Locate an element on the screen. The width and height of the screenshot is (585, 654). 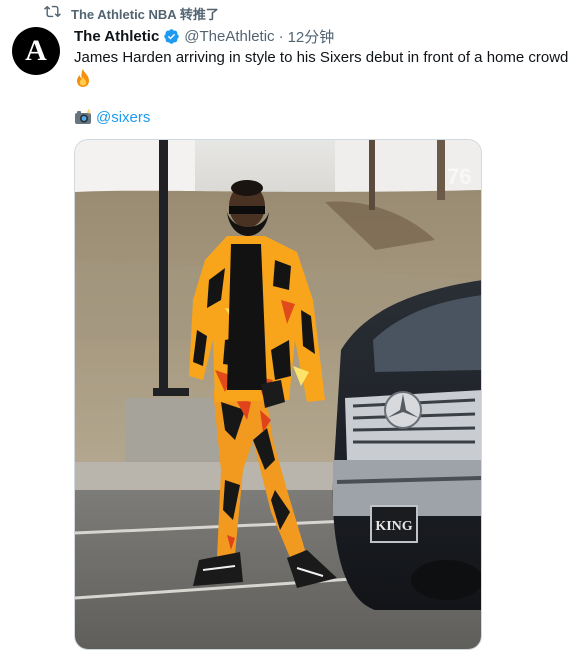
photo-watermark: 76 is located at coordinates (459, 176).